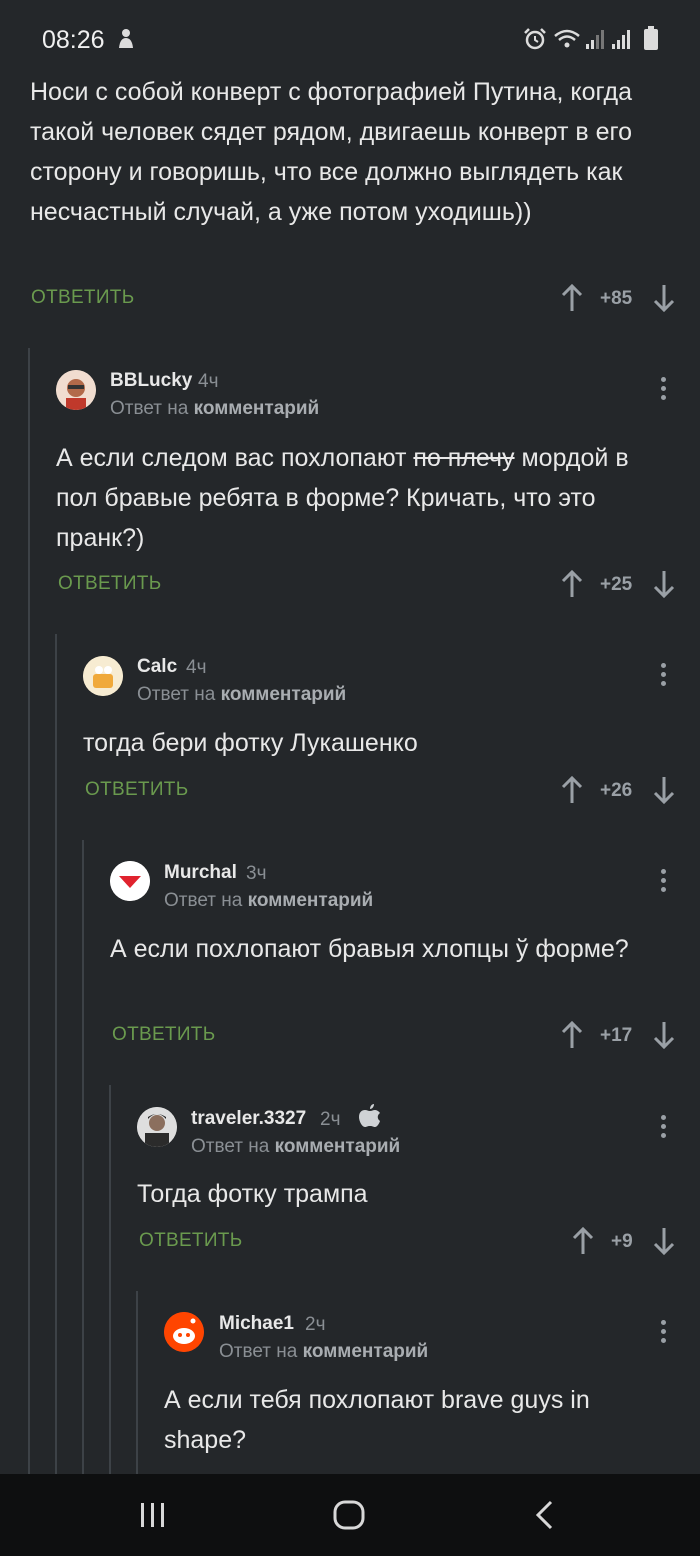 This screenshot has height=1556, width=700. I want to click on comment-score: +85, so click(616, 298).